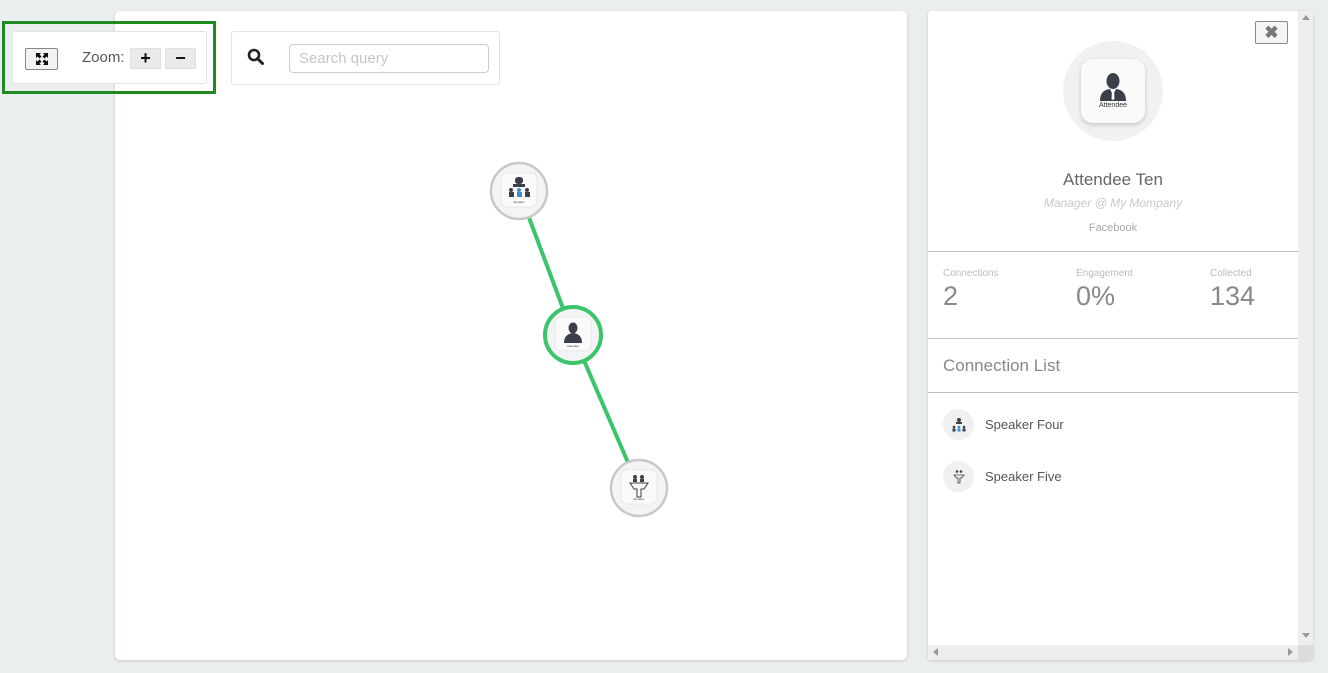 The width and height of the screenshot is (1328, 673). I want to click on stat-value: 134, so click(1233, 296).